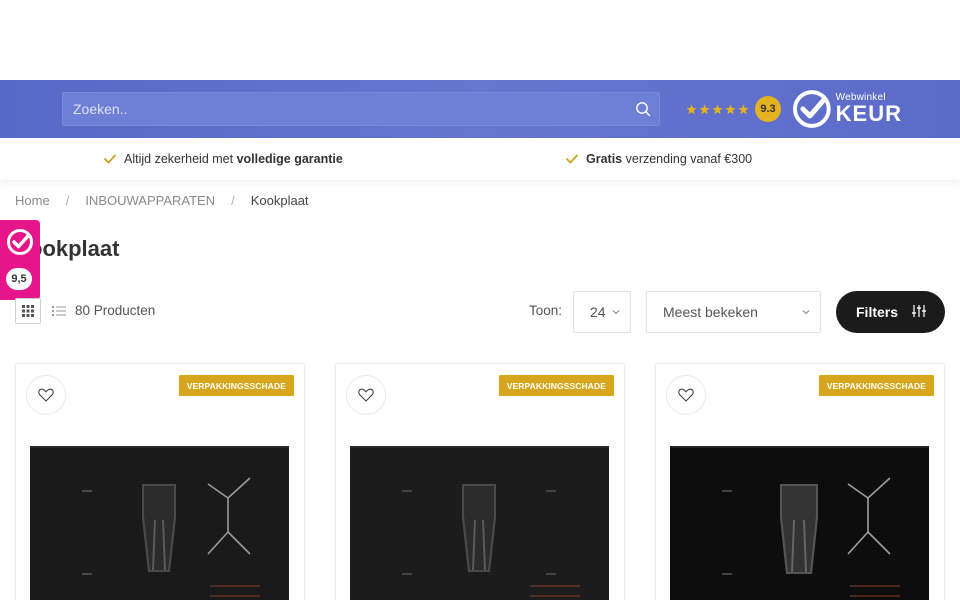 This screenshot has width=960, height=600. What do you see at coordinates (480, 40) in the screenshot?
I see `top-header` at bounding box center [480, 40].